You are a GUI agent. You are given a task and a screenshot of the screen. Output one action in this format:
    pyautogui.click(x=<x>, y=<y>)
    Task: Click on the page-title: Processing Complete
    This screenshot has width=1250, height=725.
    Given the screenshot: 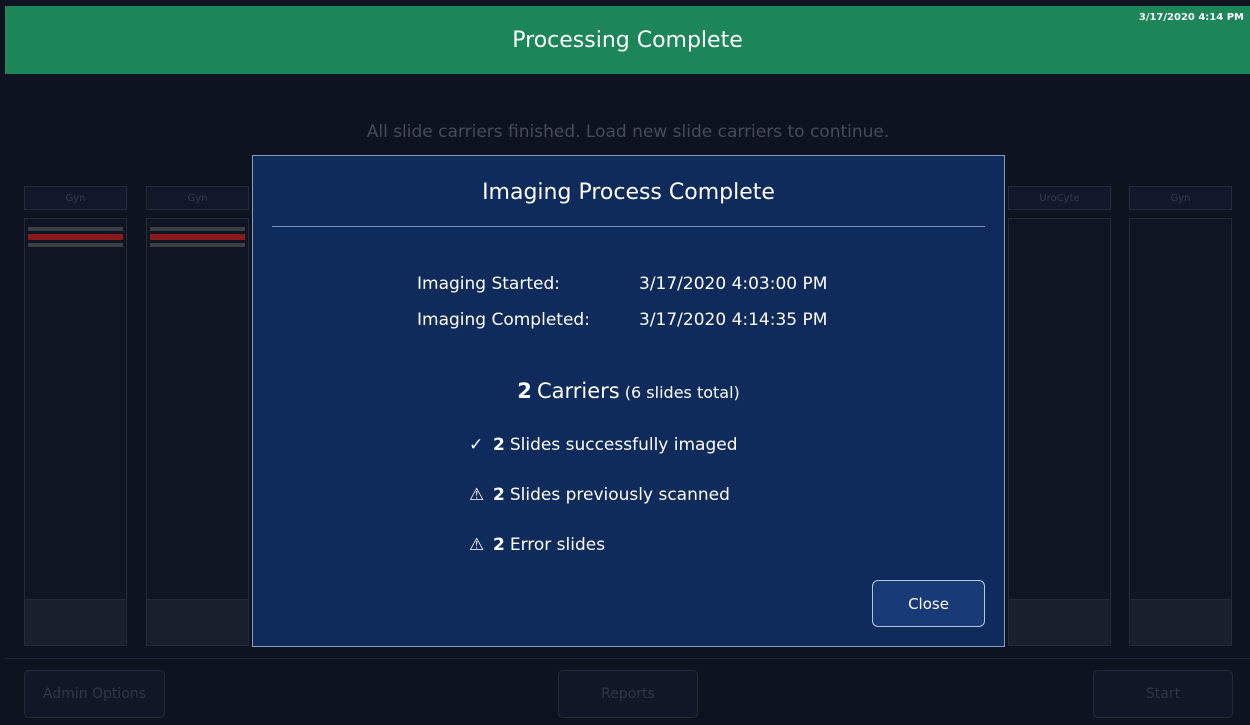 What is the action you would take?
    pyautogui.click(x=627, y=40)
    